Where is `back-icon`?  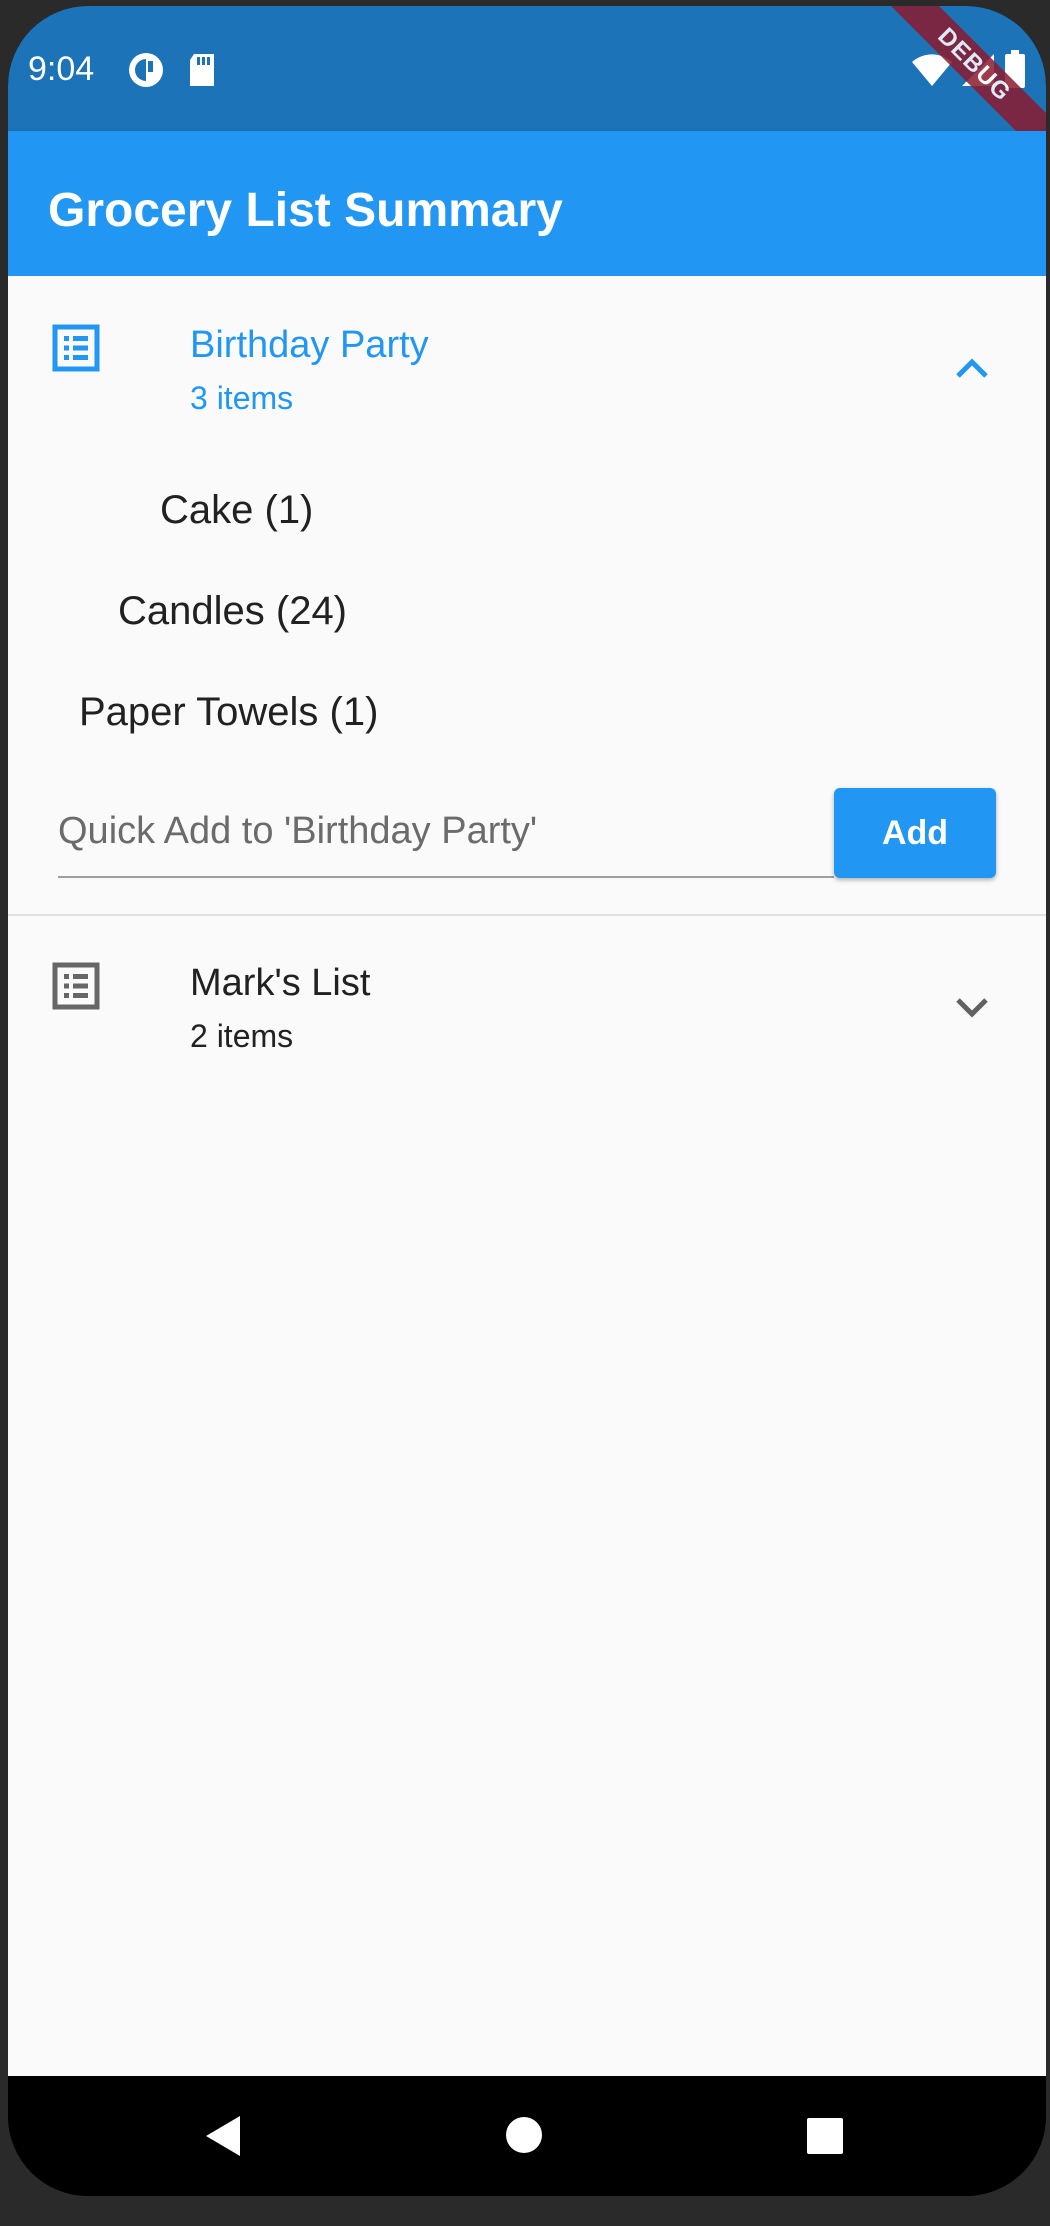
back-icon is located at coordinates (224, 2138).